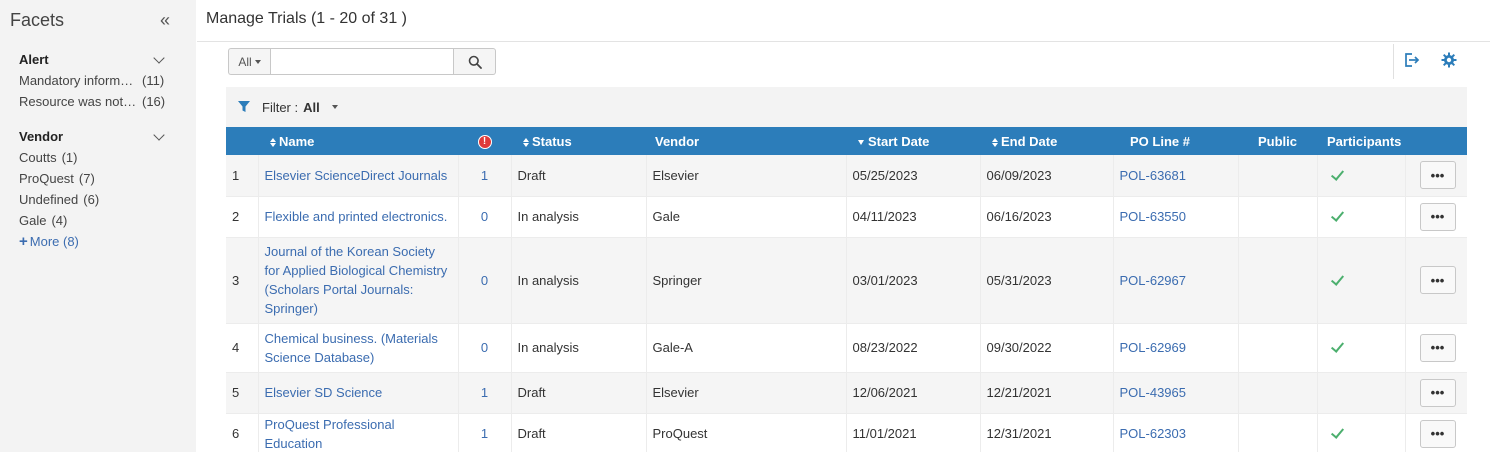 This screenshot has height=452, width=1490. I want to click on facet-item-name: Gale, so click(33, 220).